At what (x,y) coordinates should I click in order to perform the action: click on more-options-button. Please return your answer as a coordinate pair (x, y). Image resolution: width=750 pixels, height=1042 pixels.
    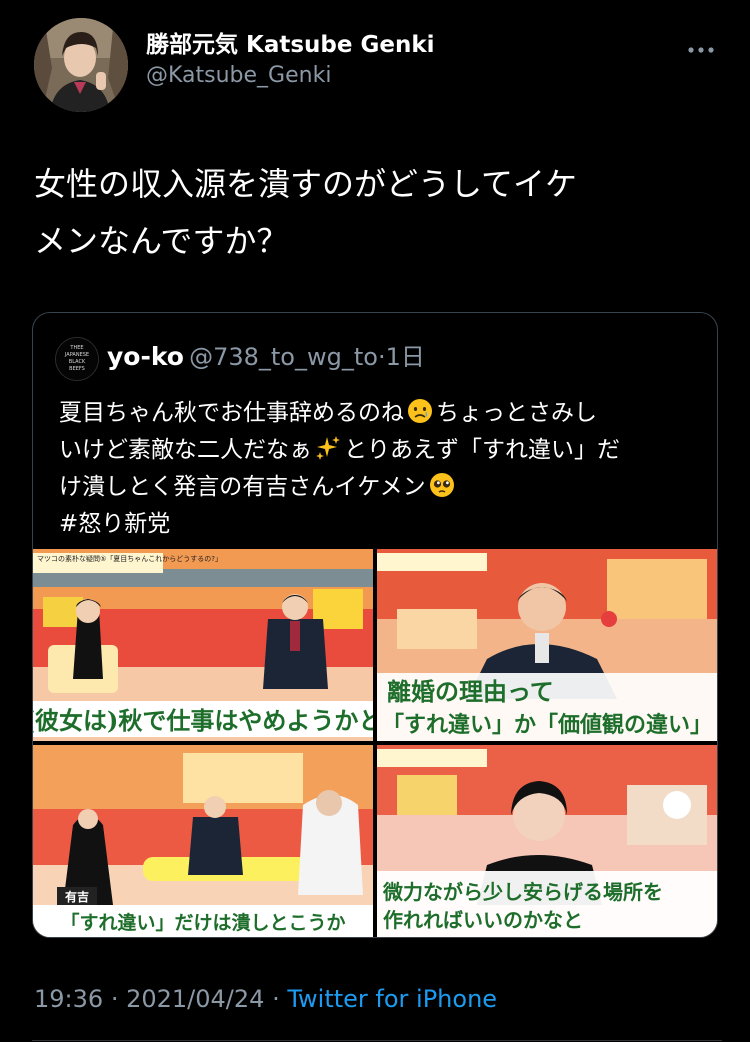
    Looking at the image, I should click on (701, 50).